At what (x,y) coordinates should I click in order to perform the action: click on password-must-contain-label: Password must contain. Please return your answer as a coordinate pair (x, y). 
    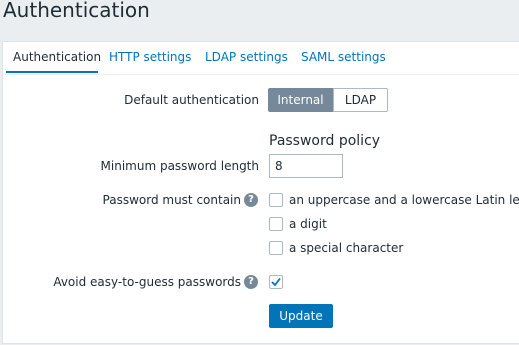
    Looking at the image, I should click on (171, 200).